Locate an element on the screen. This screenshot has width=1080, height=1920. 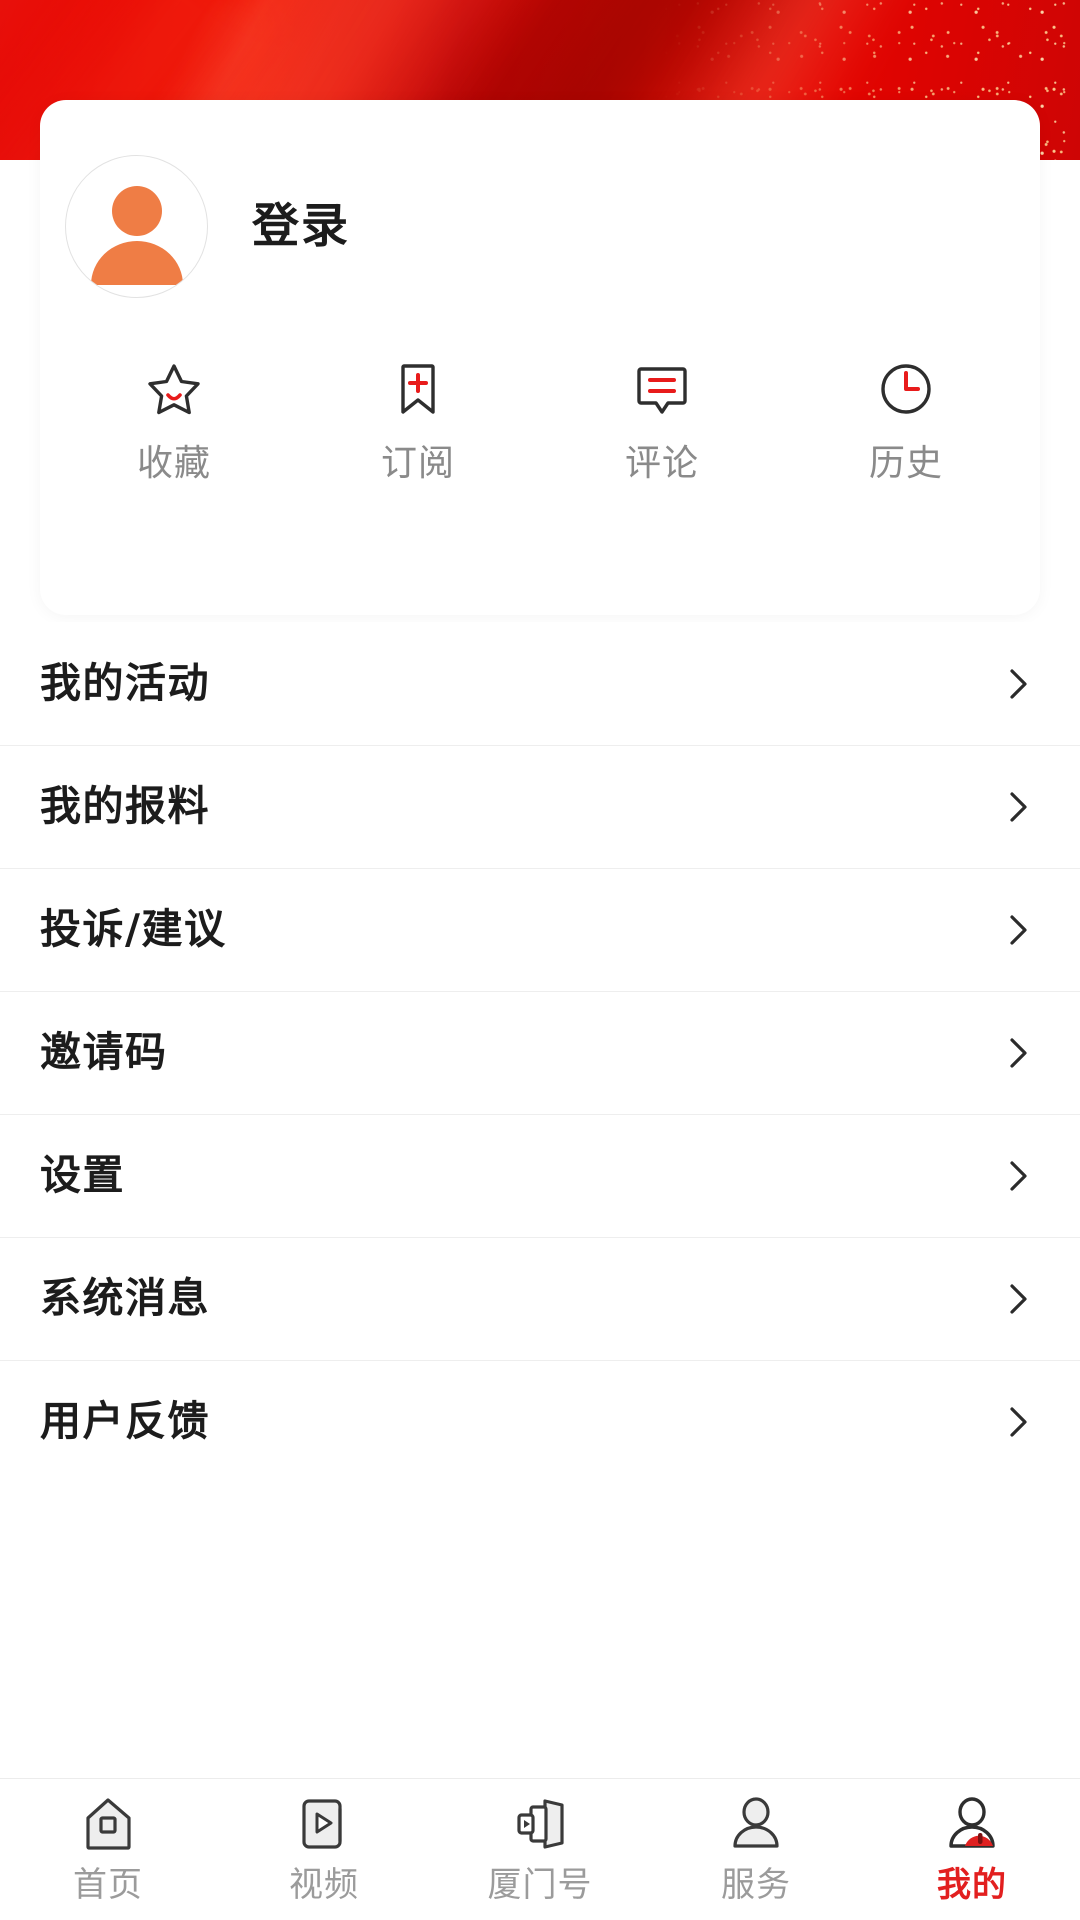
menu-item-label: 系统消息 is located at coordinates (125, 1298).